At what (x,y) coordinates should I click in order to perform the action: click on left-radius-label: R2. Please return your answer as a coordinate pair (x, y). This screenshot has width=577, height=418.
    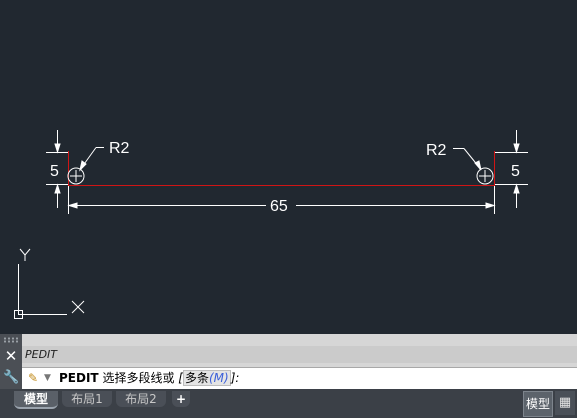
    Looking at the image, I should click on (119, 148).